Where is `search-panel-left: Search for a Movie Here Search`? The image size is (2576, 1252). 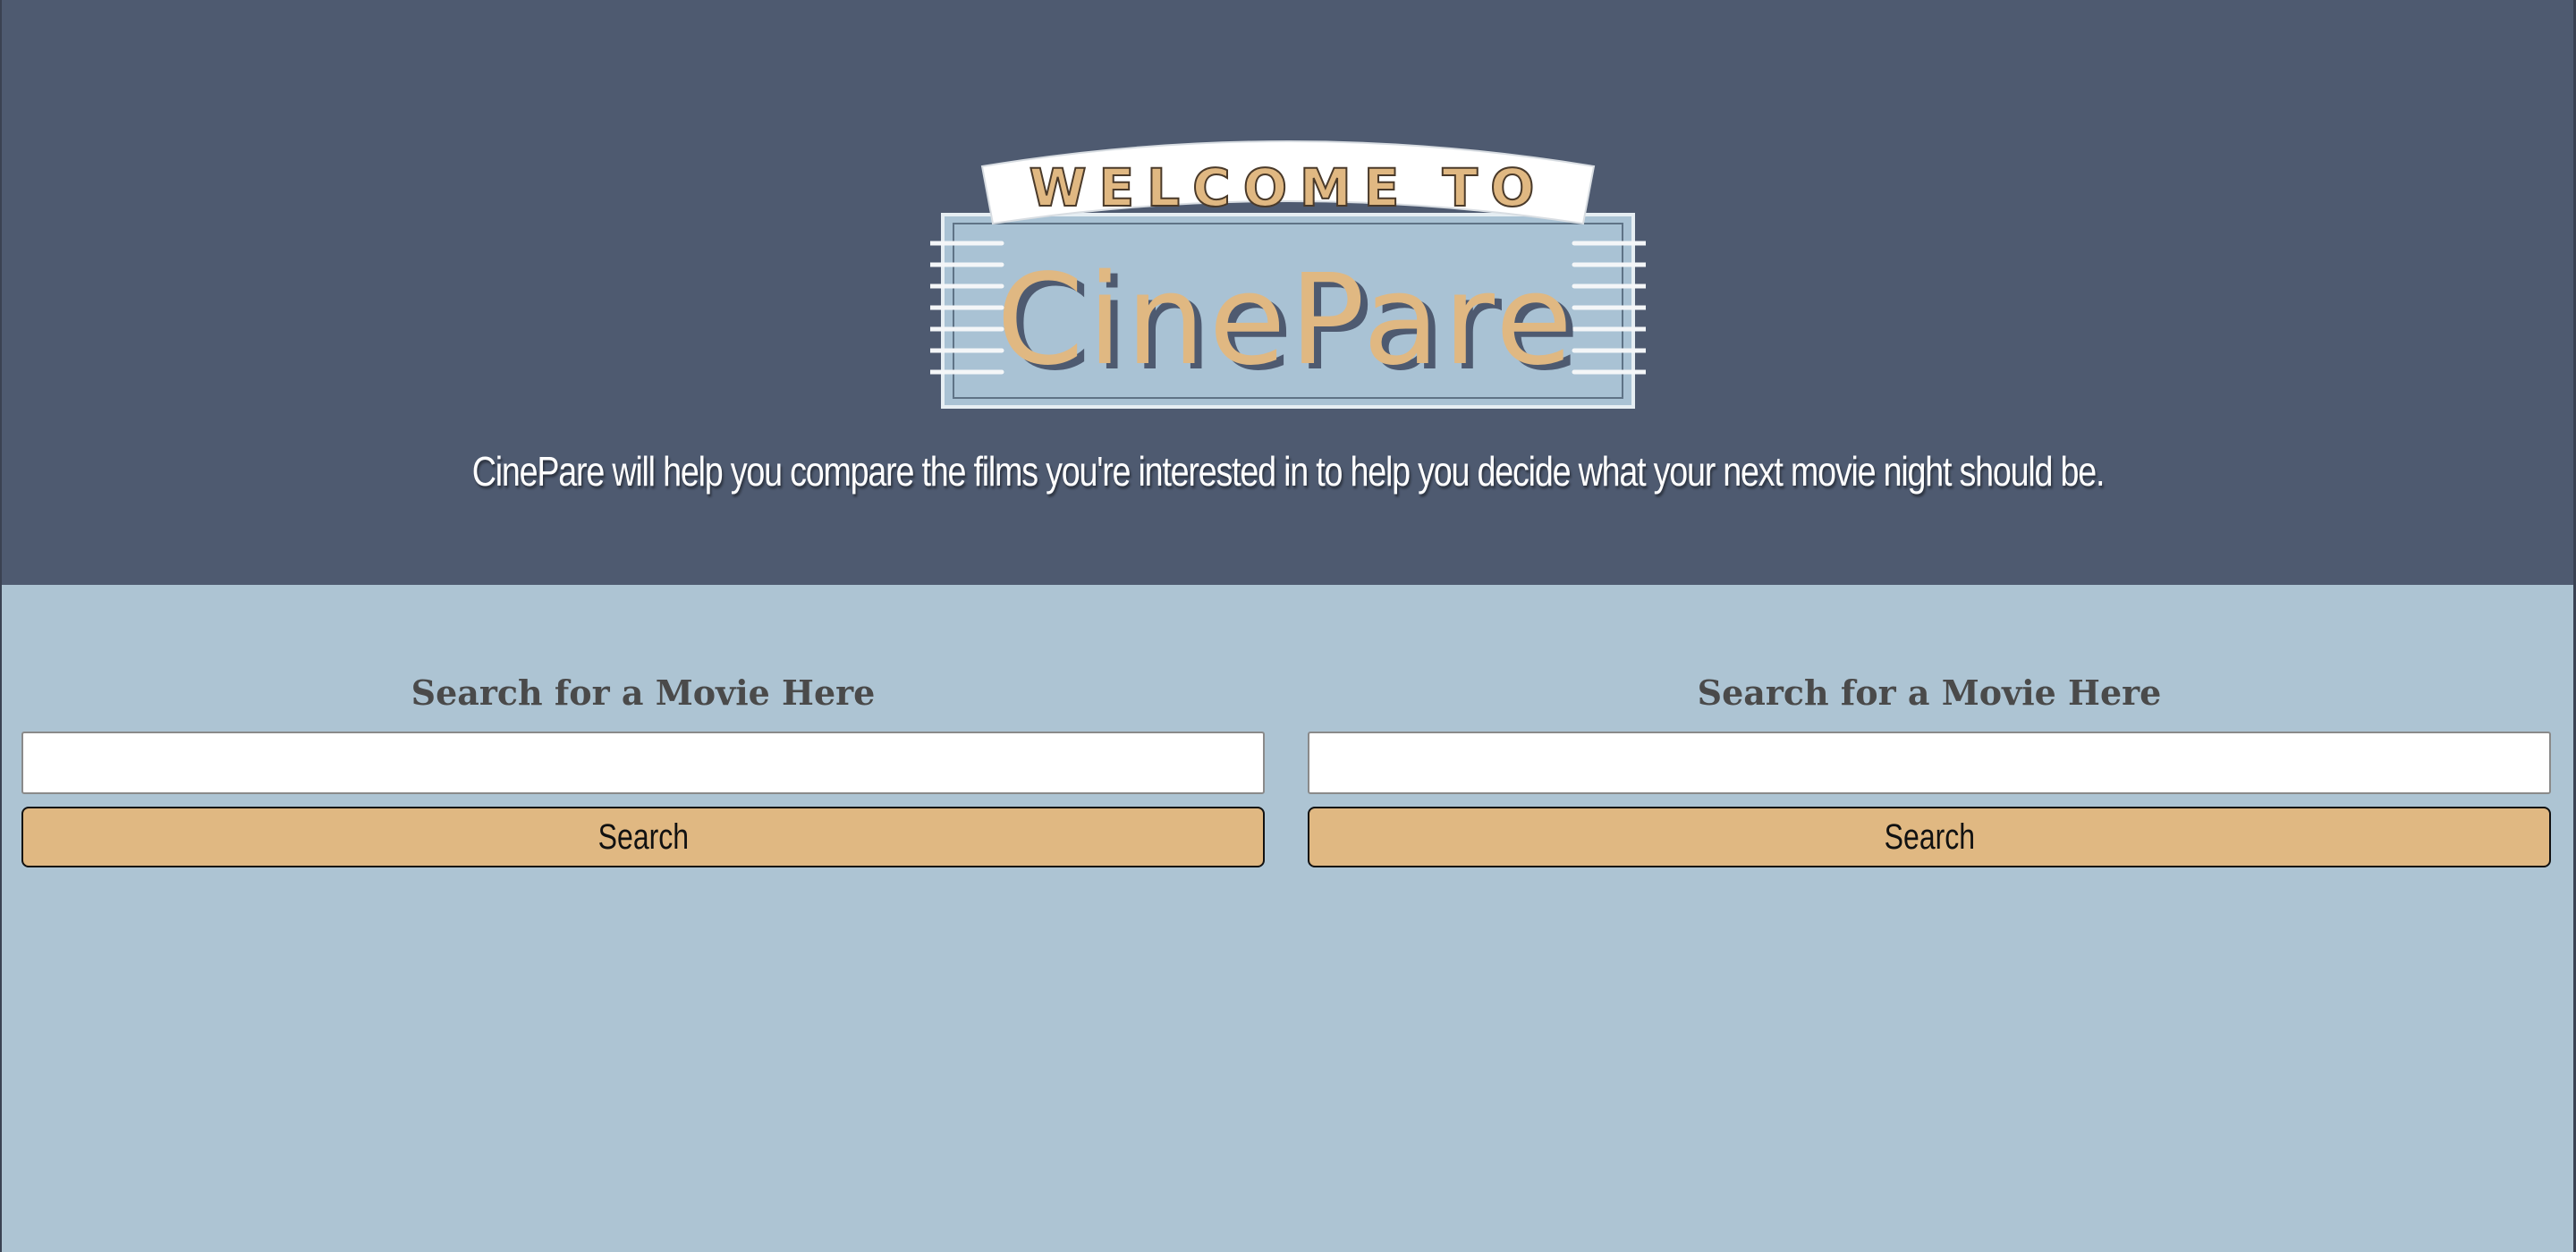
search-panel-left: Search for a Movie Here Search is located at coordinates (643, 768).